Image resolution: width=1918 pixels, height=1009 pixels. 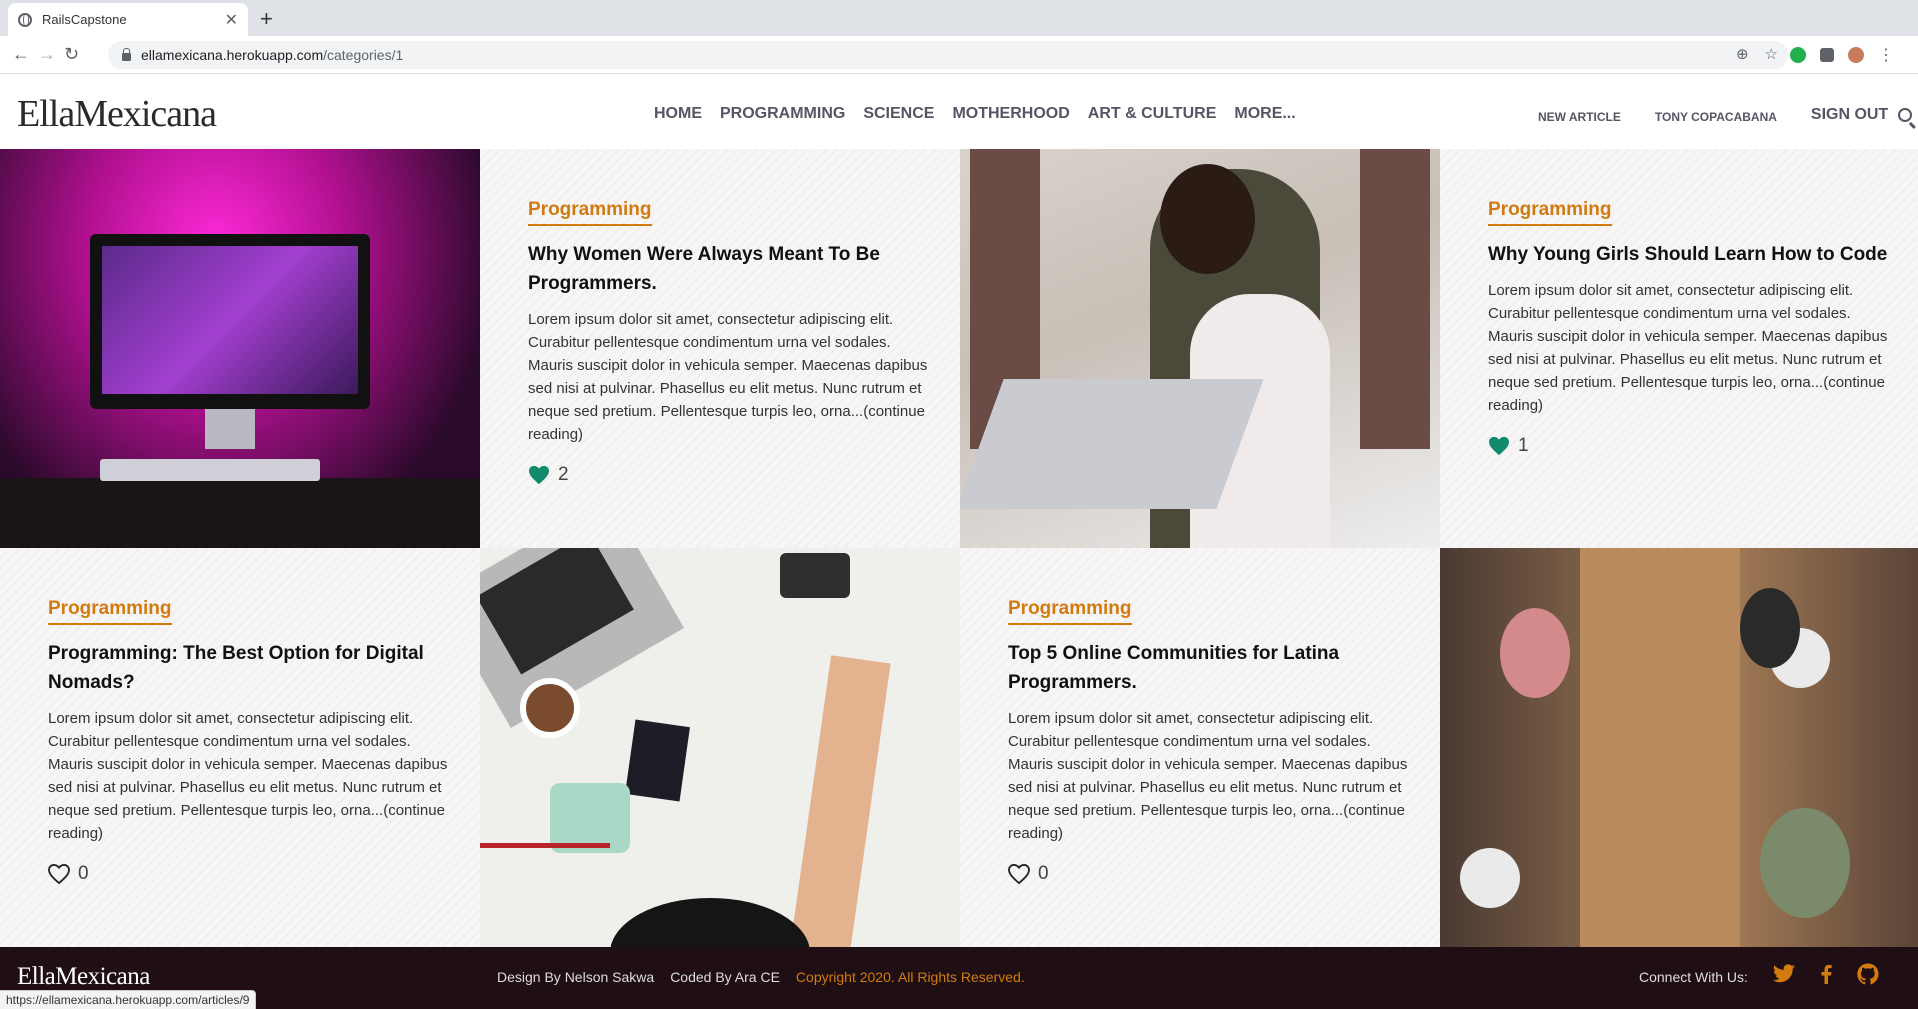 I want to click on nav-home: HOME, so click(x=678, y=114).